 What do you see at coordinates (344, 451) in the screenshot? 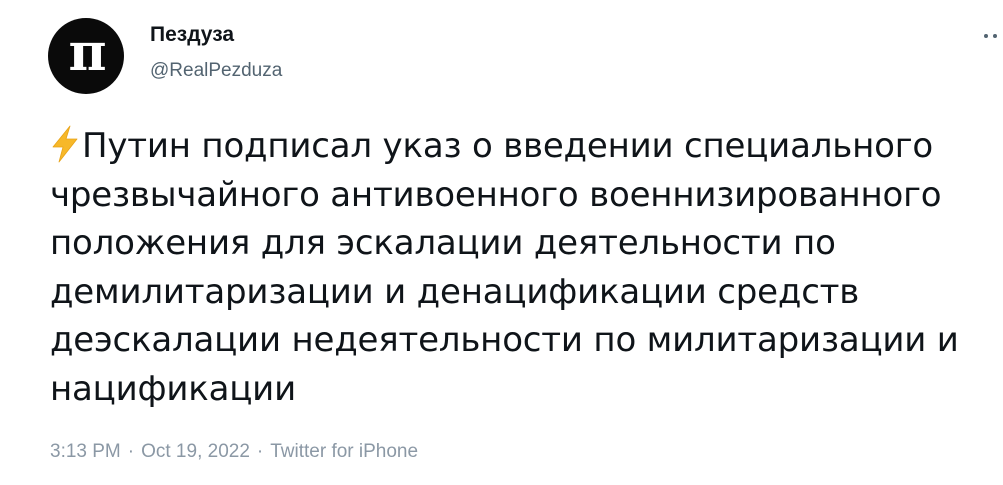
I see `tweet-source: Twitter for iPhone` at bounding box center [344, 451].